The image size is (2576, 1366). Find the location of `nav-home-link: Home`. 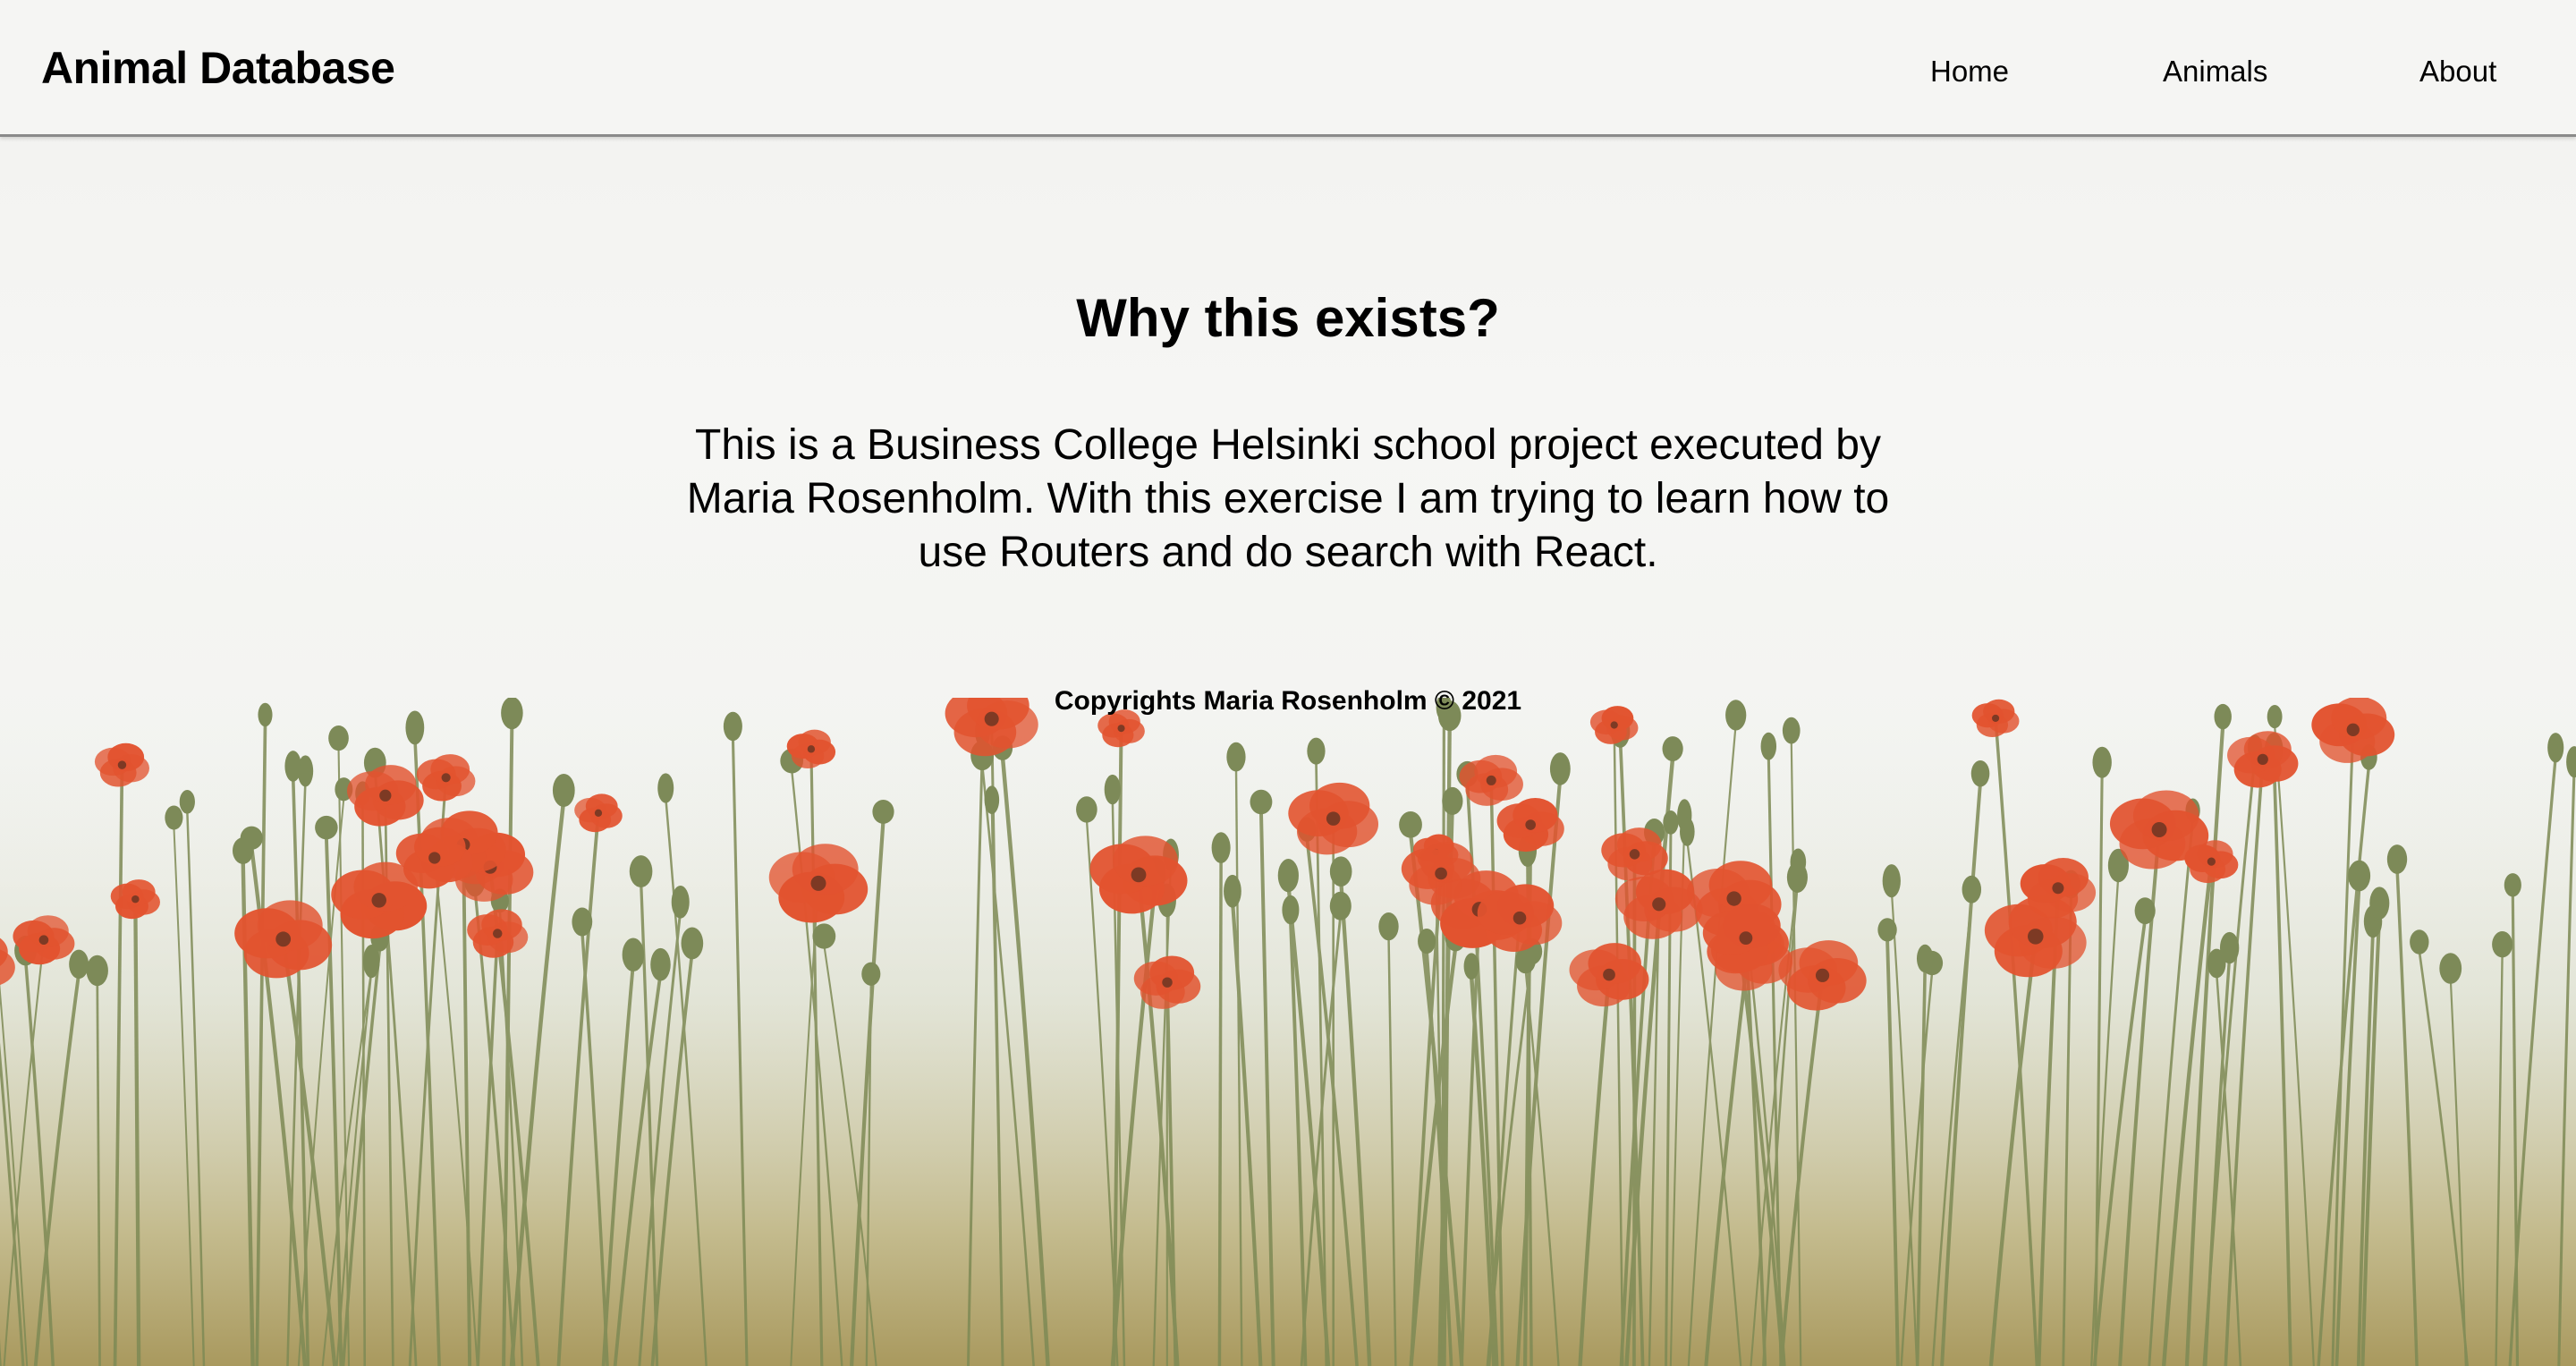

nav-home-link: Home is located at coordinates (1969, 71).